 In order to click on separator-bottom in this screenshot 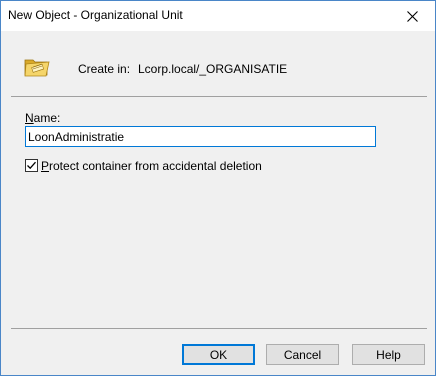, I will do `click(219, 328)`.